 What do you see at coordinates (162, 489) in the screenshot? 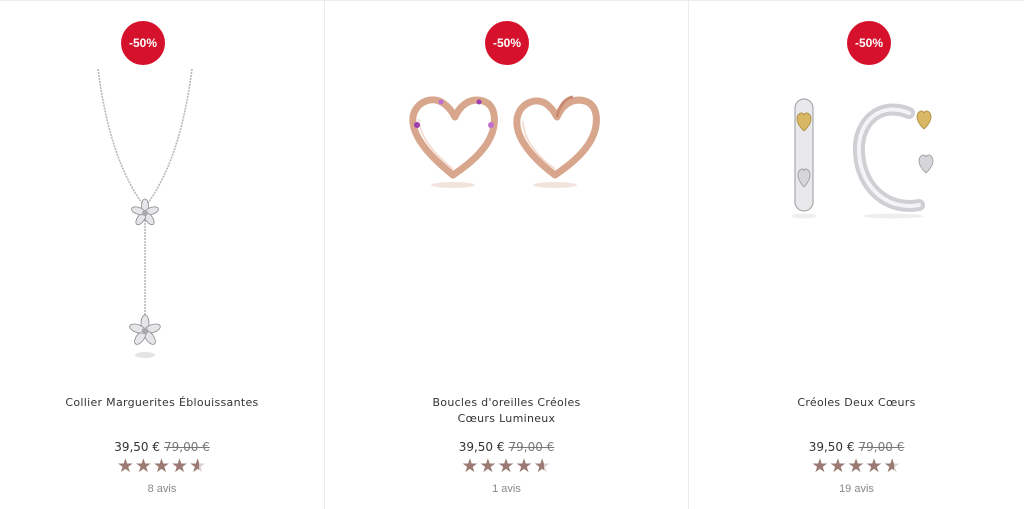
I see `review-count: 8 avis` at bounding box center [162, 489].